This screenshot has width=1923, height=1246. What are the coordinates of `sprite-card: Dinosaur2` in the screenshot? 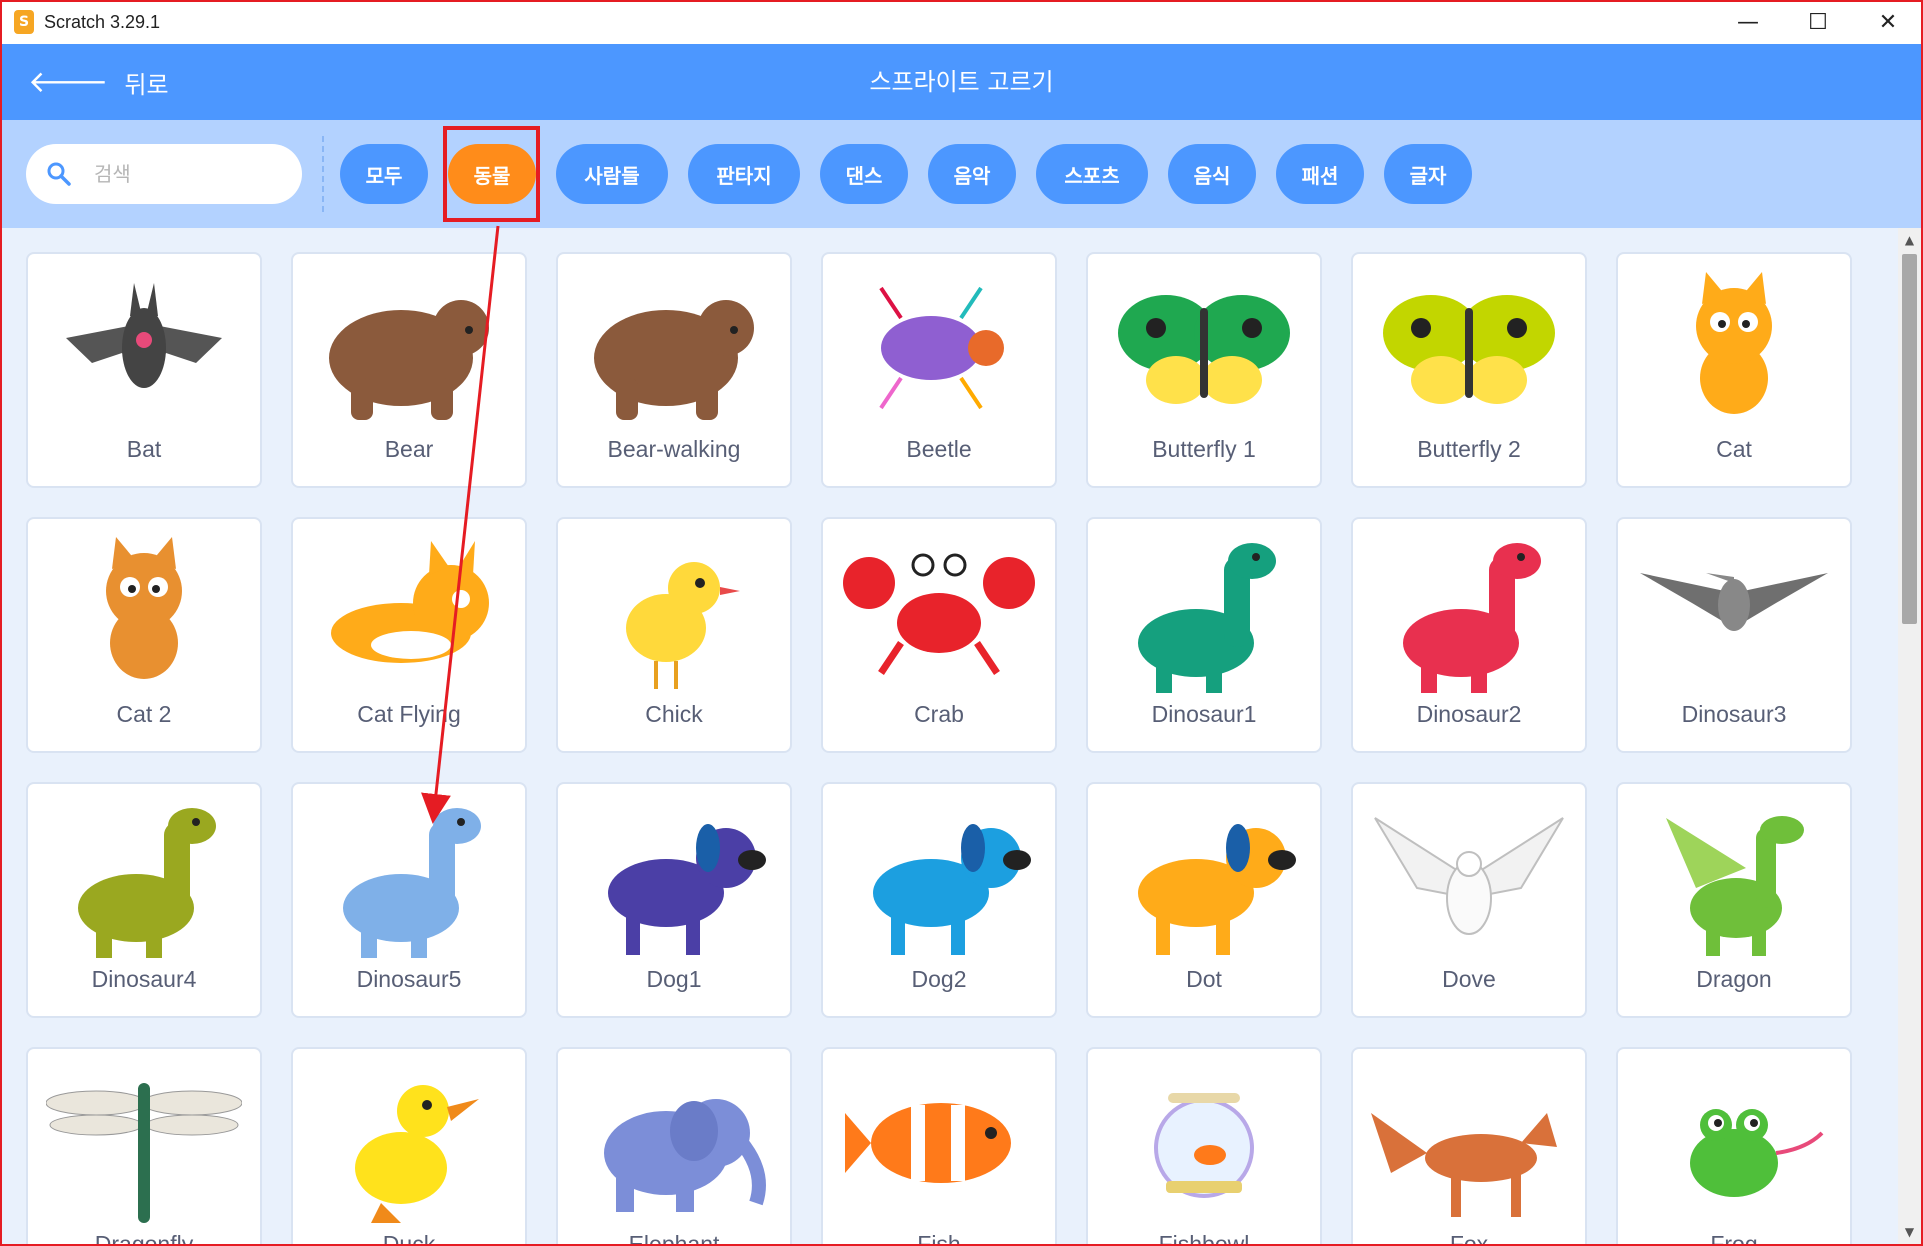 It's located at (1469, 635).